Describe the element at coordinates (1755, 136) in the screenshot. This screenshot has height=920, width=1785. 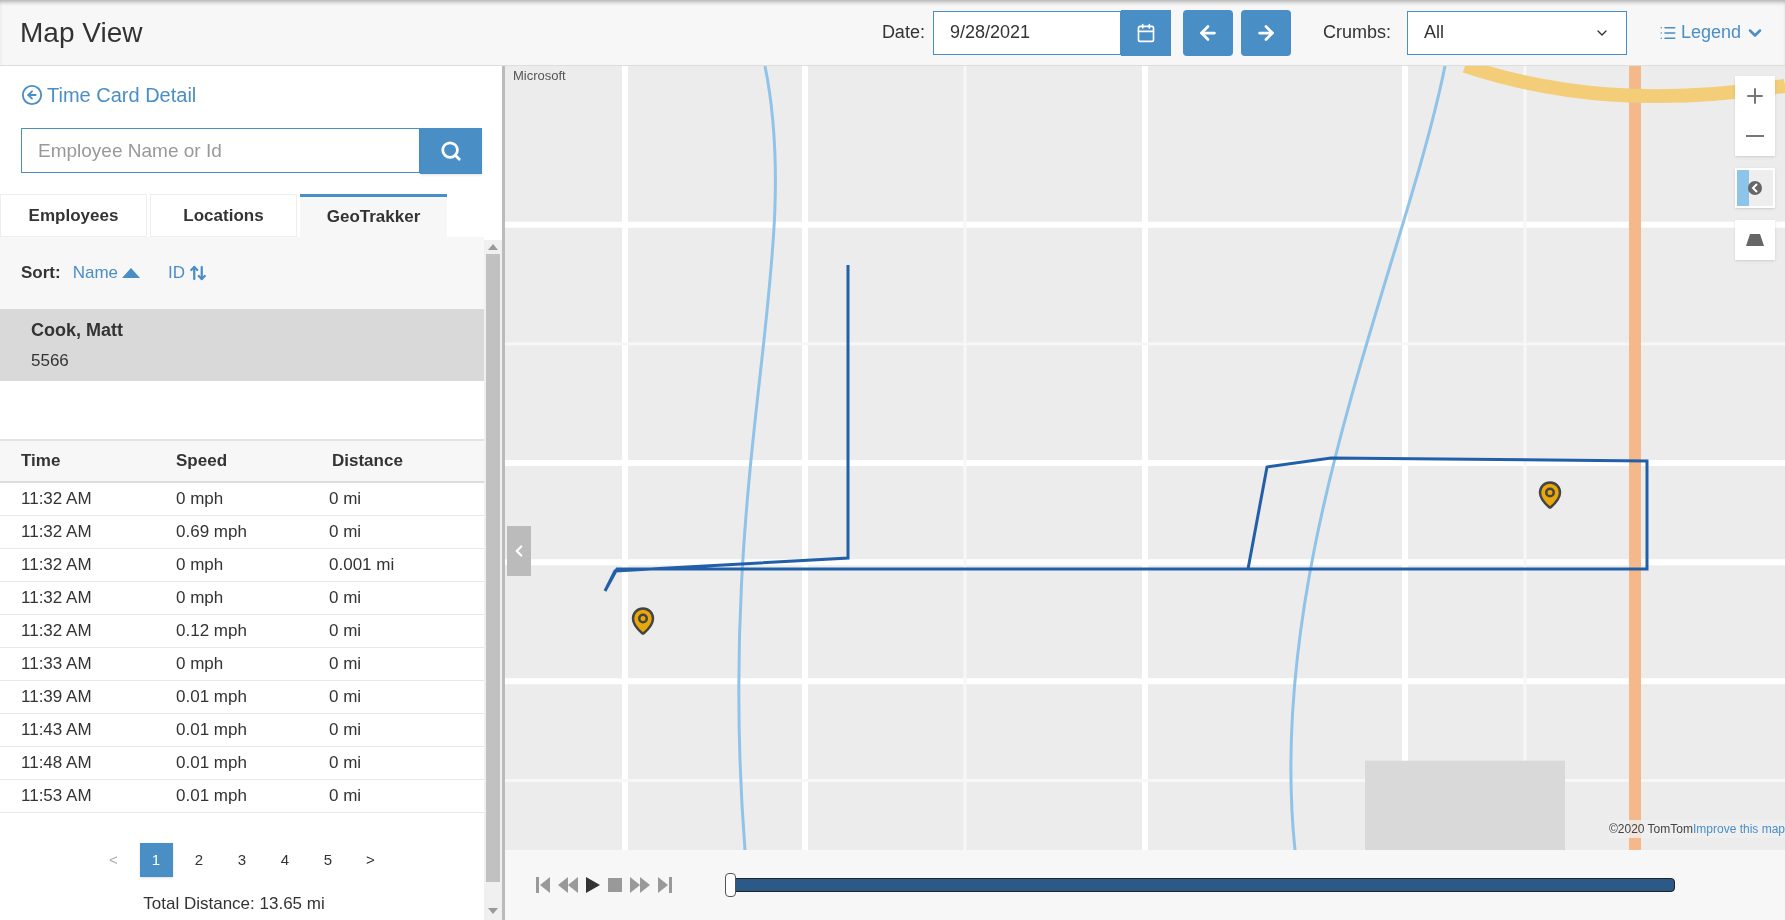
I see `minus-icon` at that location.